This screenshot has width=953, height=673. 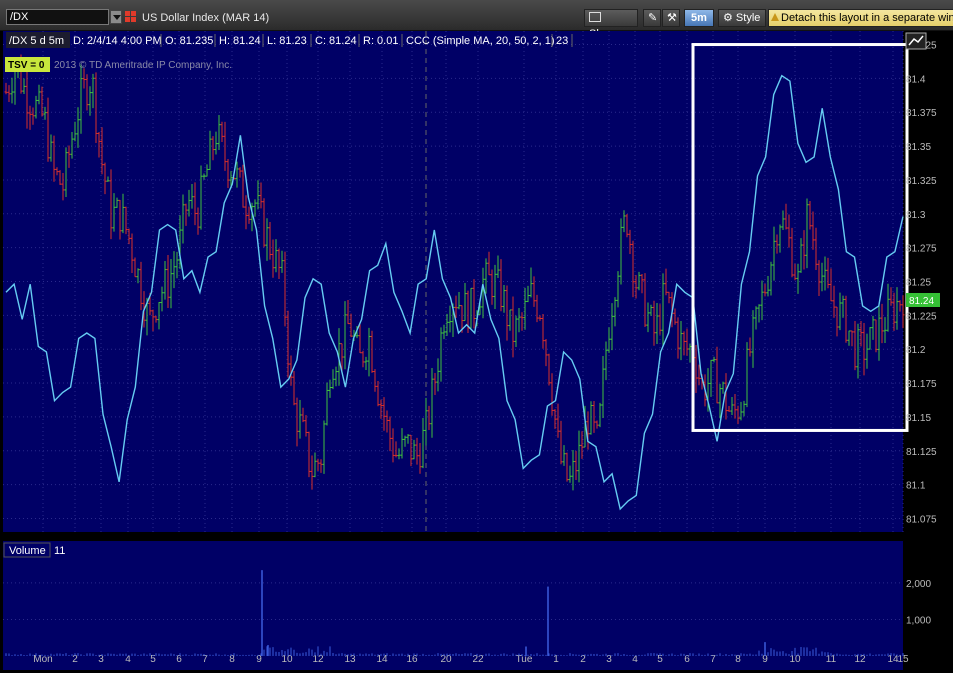 I want to click on y-tick-label: 81.4, so click(x=916, y=79).